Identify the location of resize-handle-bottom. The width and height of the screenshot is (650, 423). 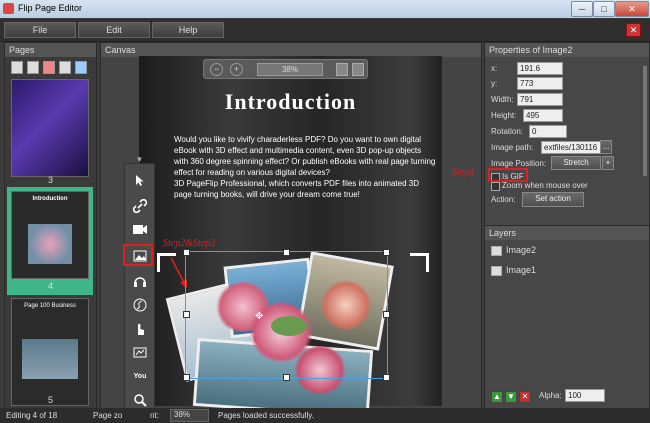
(286, 377).